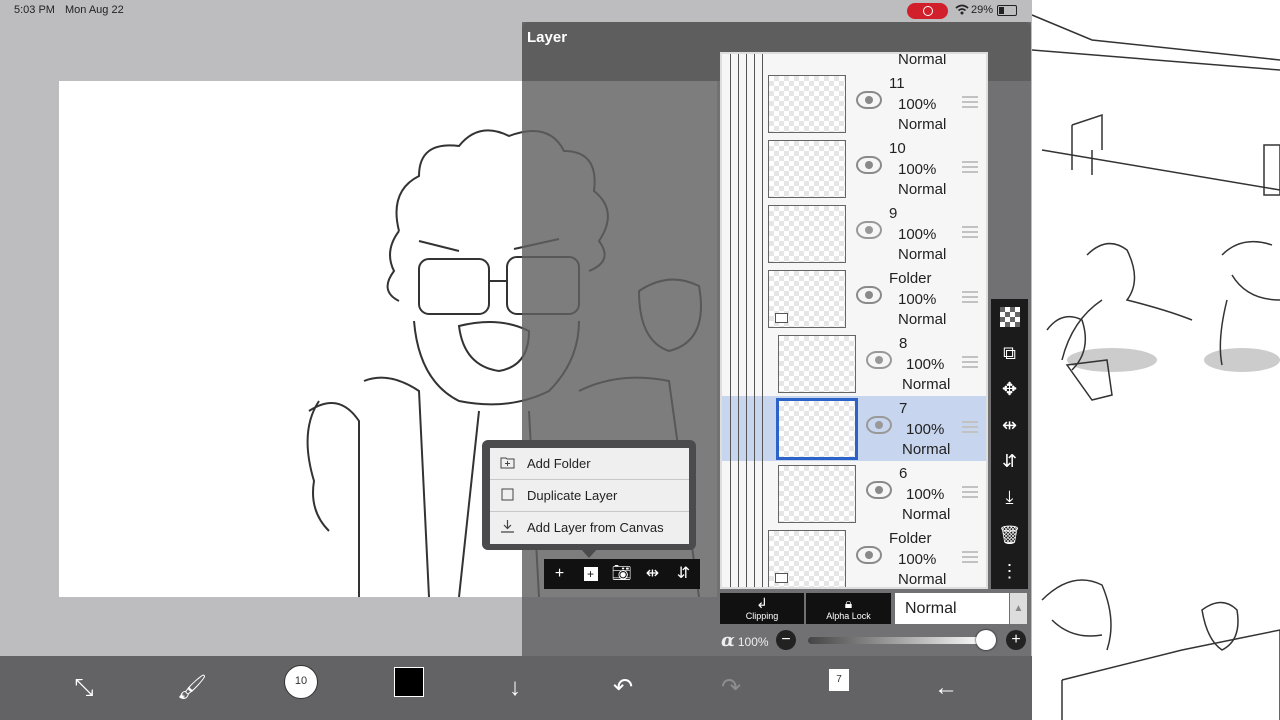 The width and height of the screenshot is (1280, 720). Describe the element at coordinates (652, 574) in the screenshot. I see `flip-layer-icon: ⇹` at that location.